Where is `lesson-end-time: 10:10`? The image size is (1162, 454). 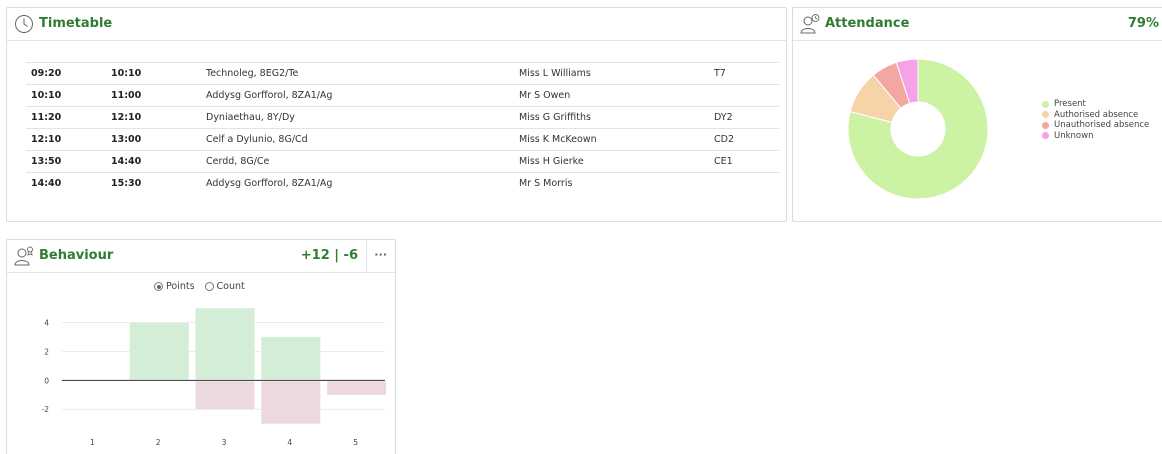 lesson-end-time: 10:10 is located at coordinates (153, 73).